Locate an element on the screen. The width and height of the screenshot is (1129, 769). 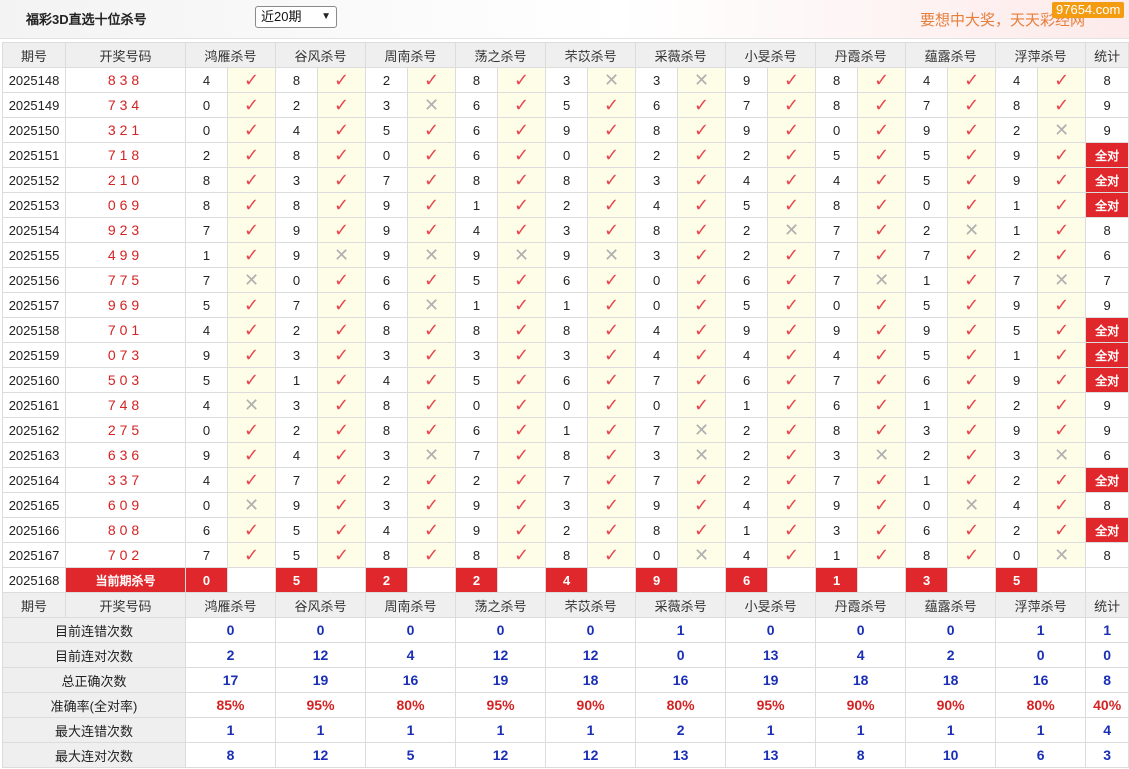
column-header-draw: 开奖号码 is located at coordinates (125, 55).